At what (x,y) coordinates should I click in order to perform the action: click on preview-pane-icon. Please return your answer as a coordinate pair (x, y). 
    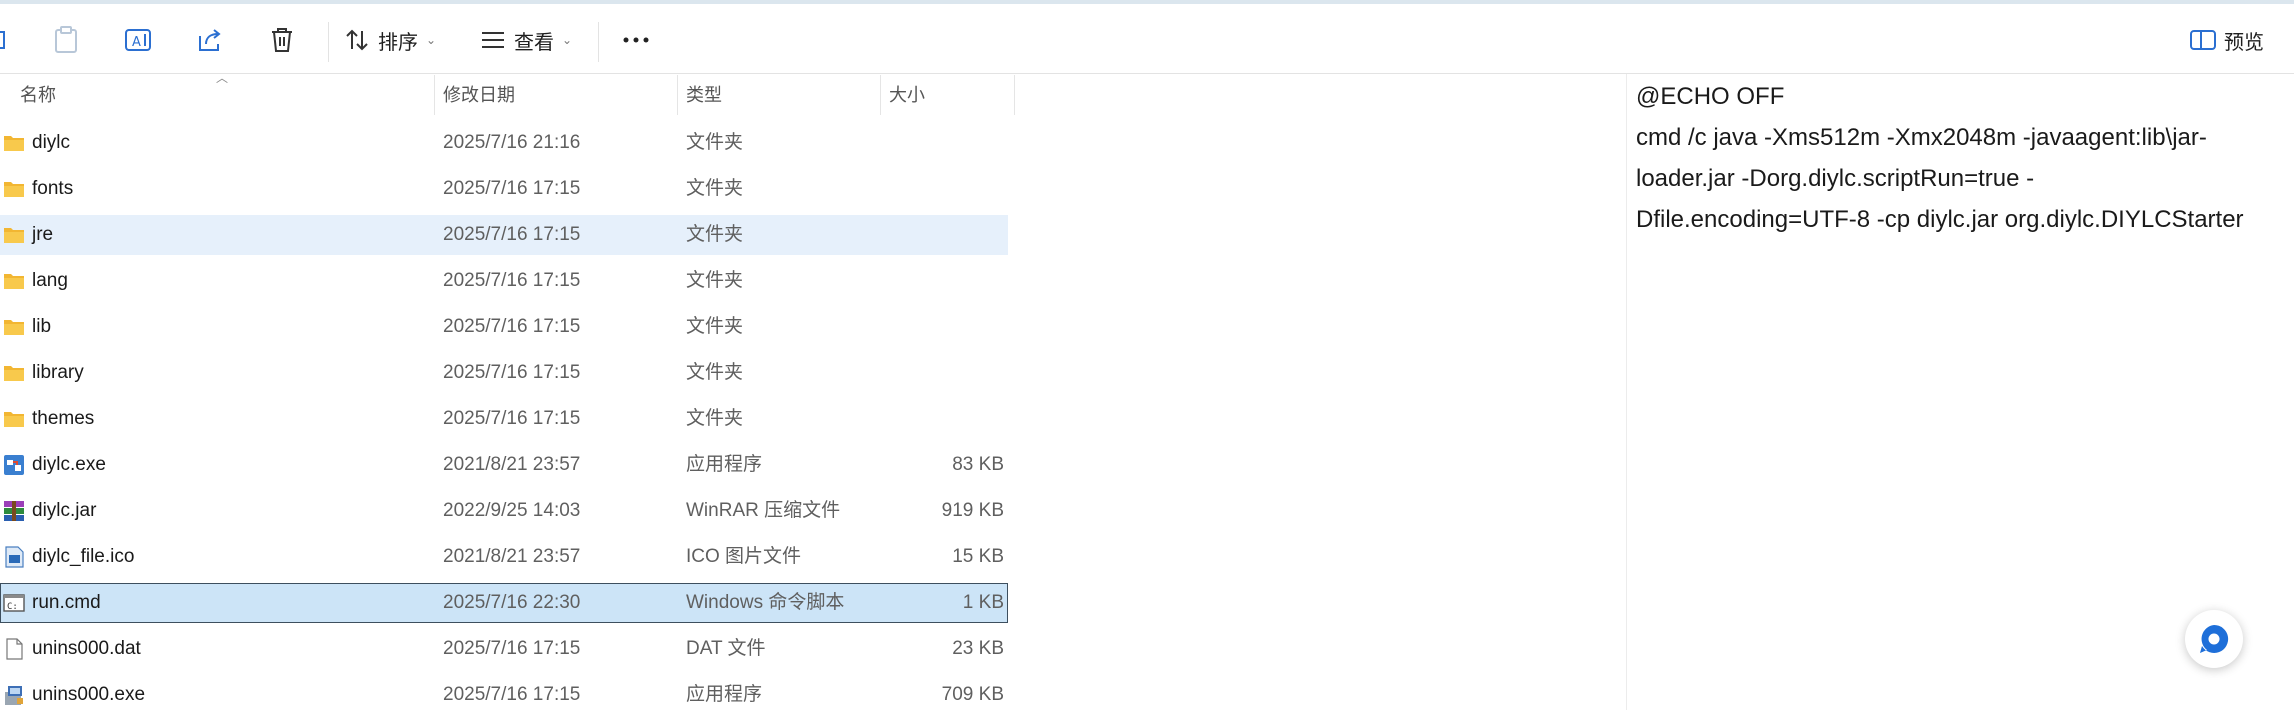
    Looking at the image, I should click on (2203, 40).